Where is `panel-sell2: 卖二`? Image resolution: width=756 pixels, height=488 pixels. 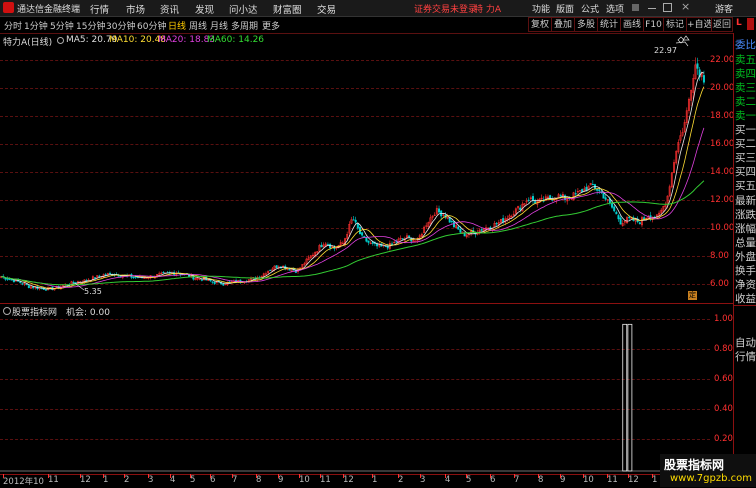 panel-sell2: 卖二 is located at coordinates (745, 102).